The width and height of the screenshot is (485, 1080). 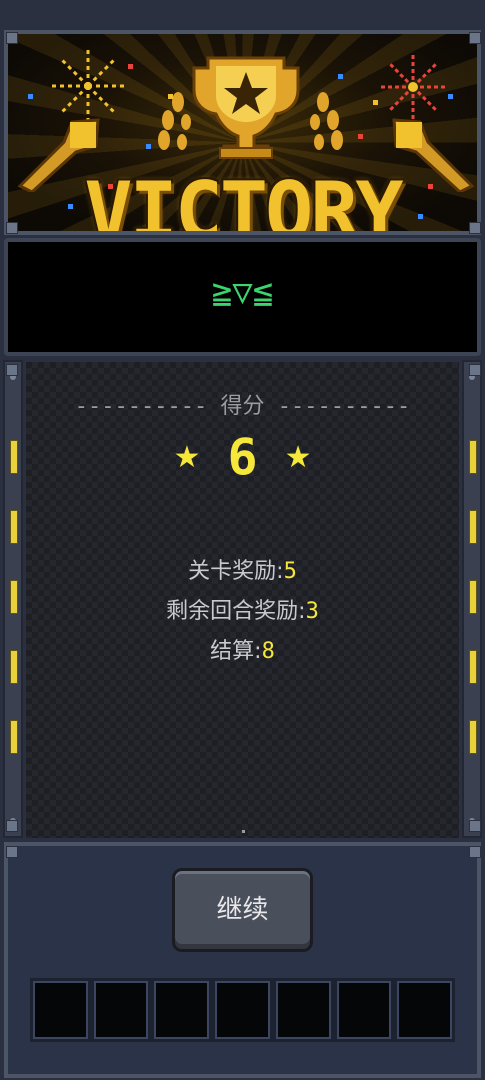 What do you see at coordinates (268, 651) in the screenshot?
I see `detail-value: 8` at bounding box center [268, 651].